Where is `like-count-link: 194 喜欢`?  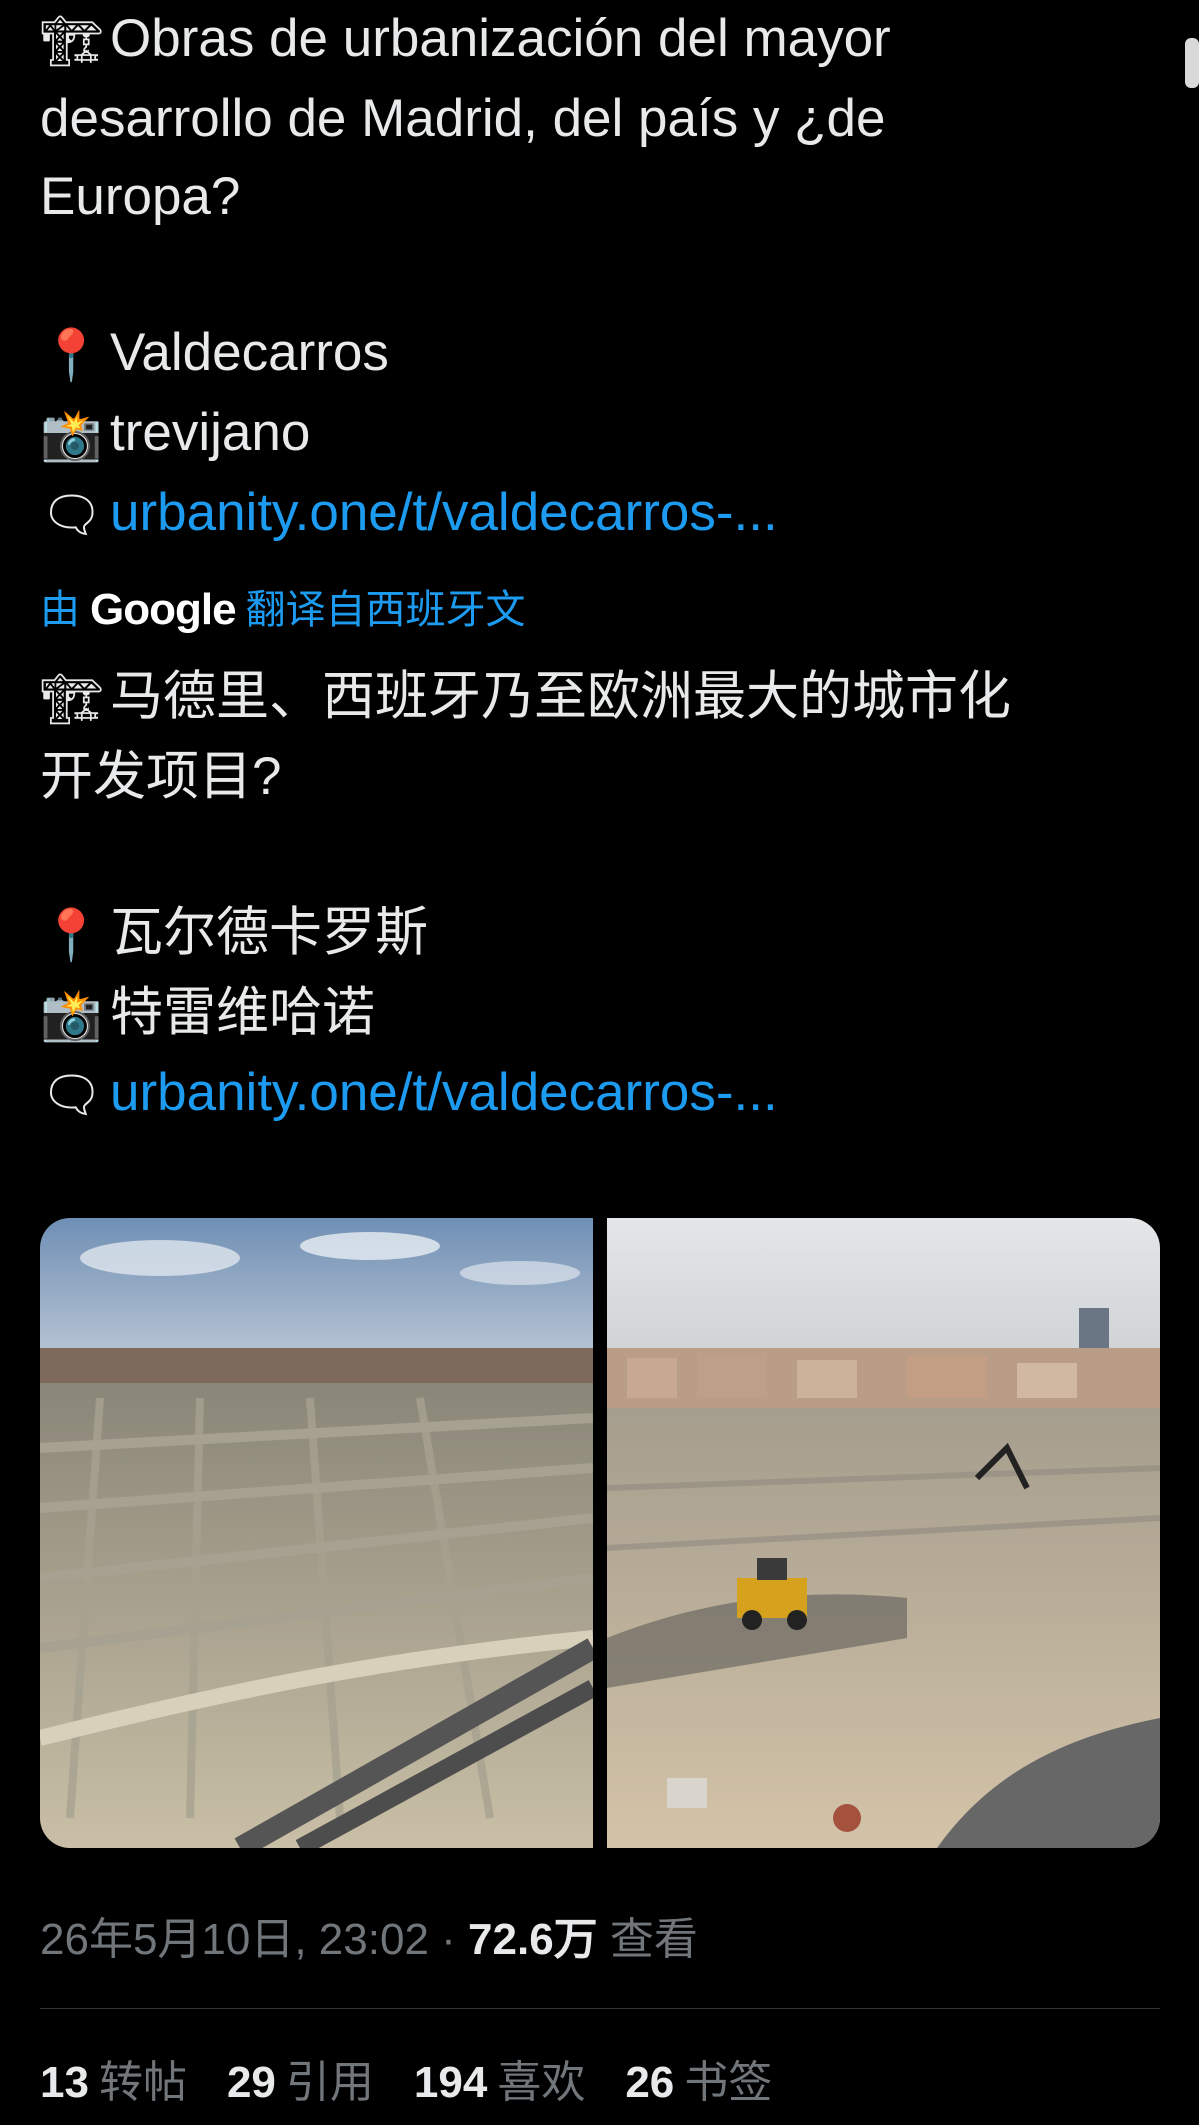 like-count-link: 194 喜欢 is located at coordinates (499, 2083).